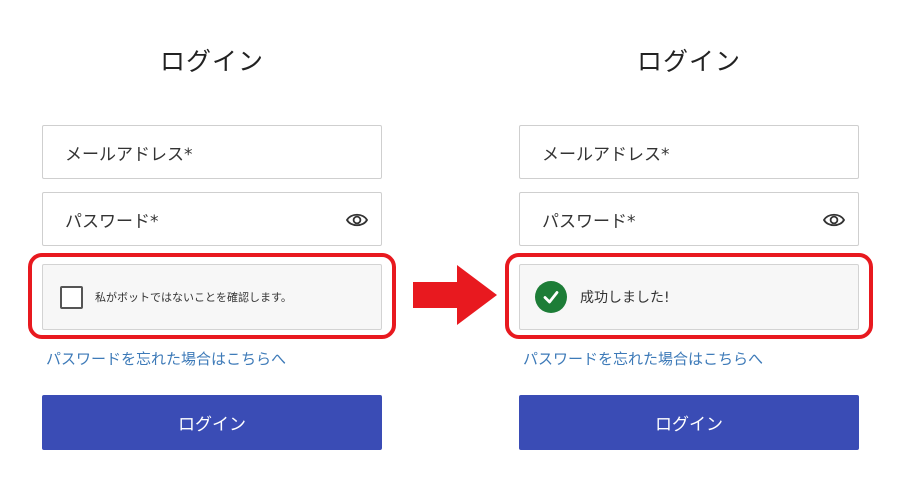 The height and width of the screenshot is (500, 900). I want to click on captcha-checkbox, so click(71, 297).